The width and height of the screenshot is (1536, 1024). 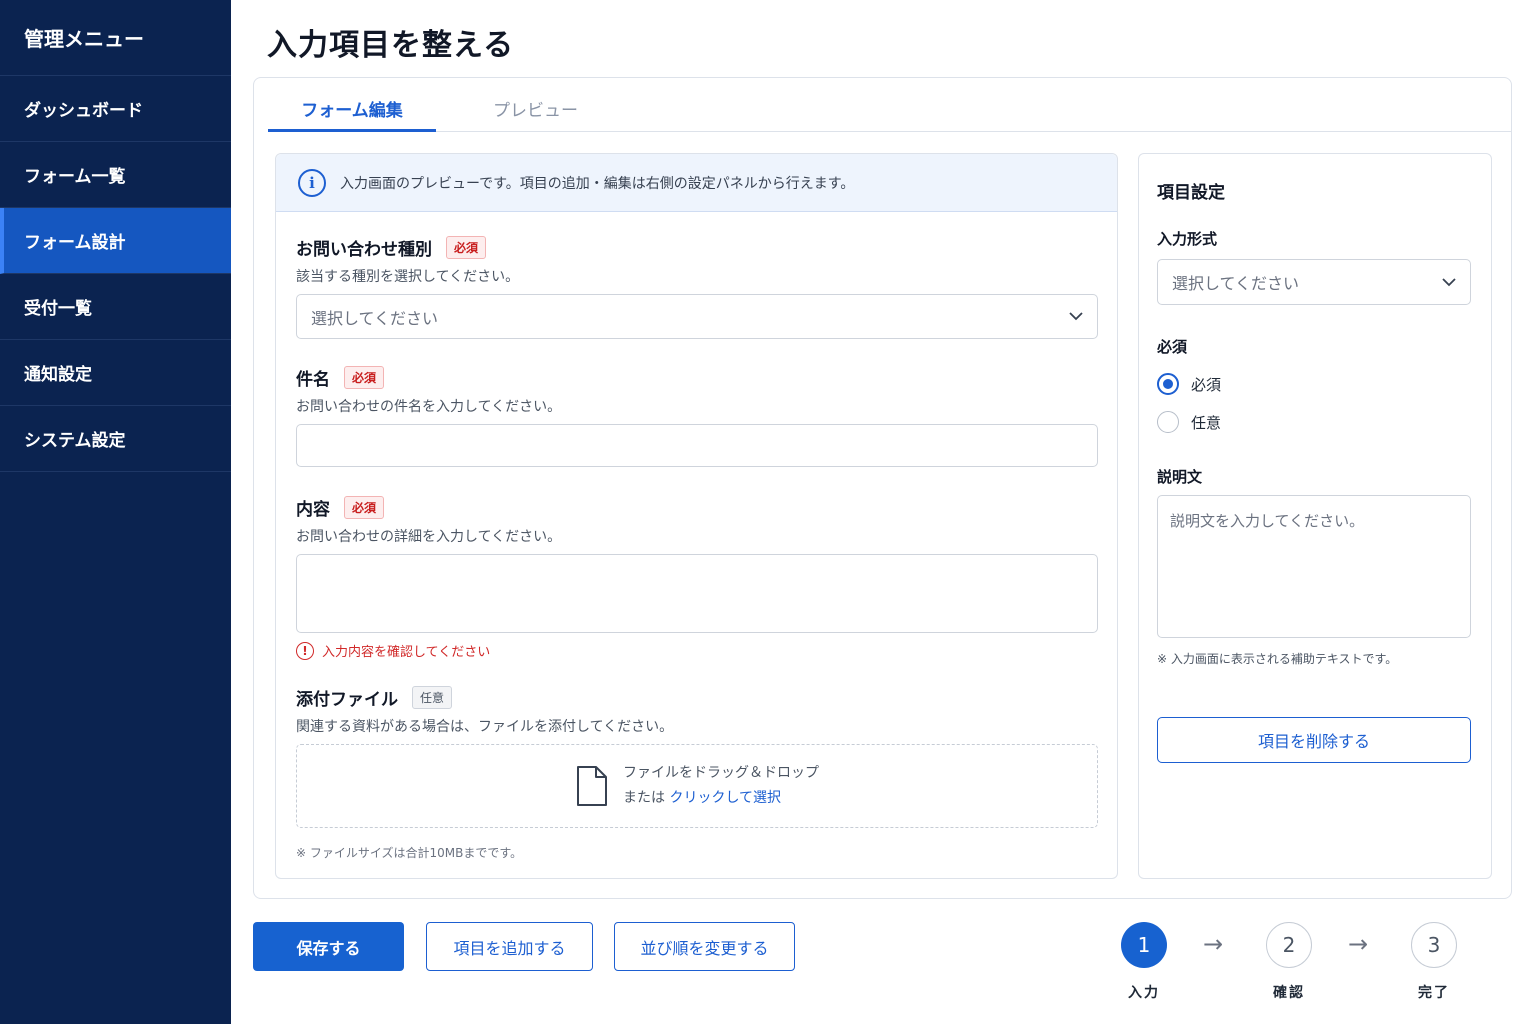 What do you see at coordinates (1168, 422) in the screenshot?
I see `radio-button` at bounding box center [1168, 422].